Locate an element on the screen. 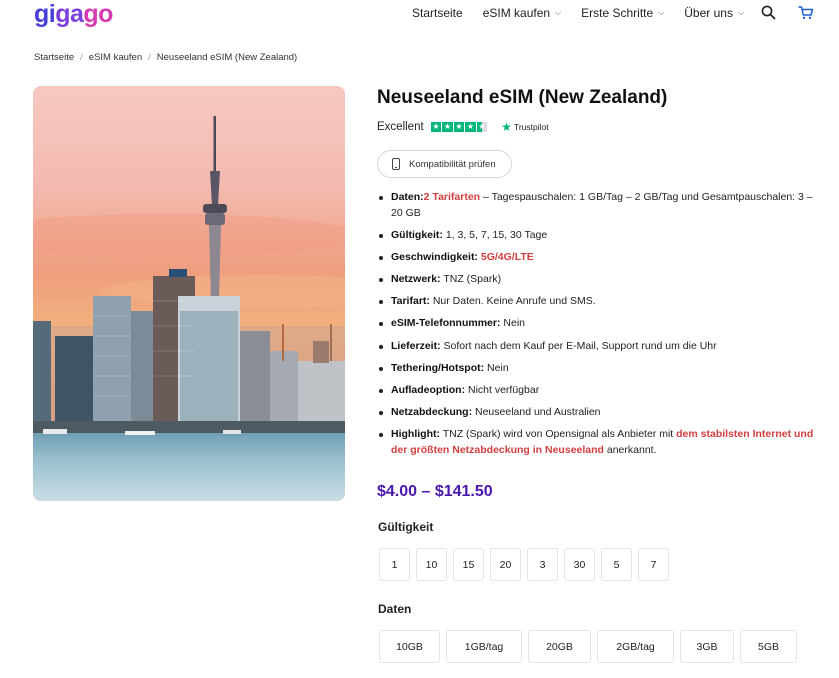 The height and width of the screenshot is (678, 839). feature-value: Neuseeland und Australien is located at coordinates (536, 412).